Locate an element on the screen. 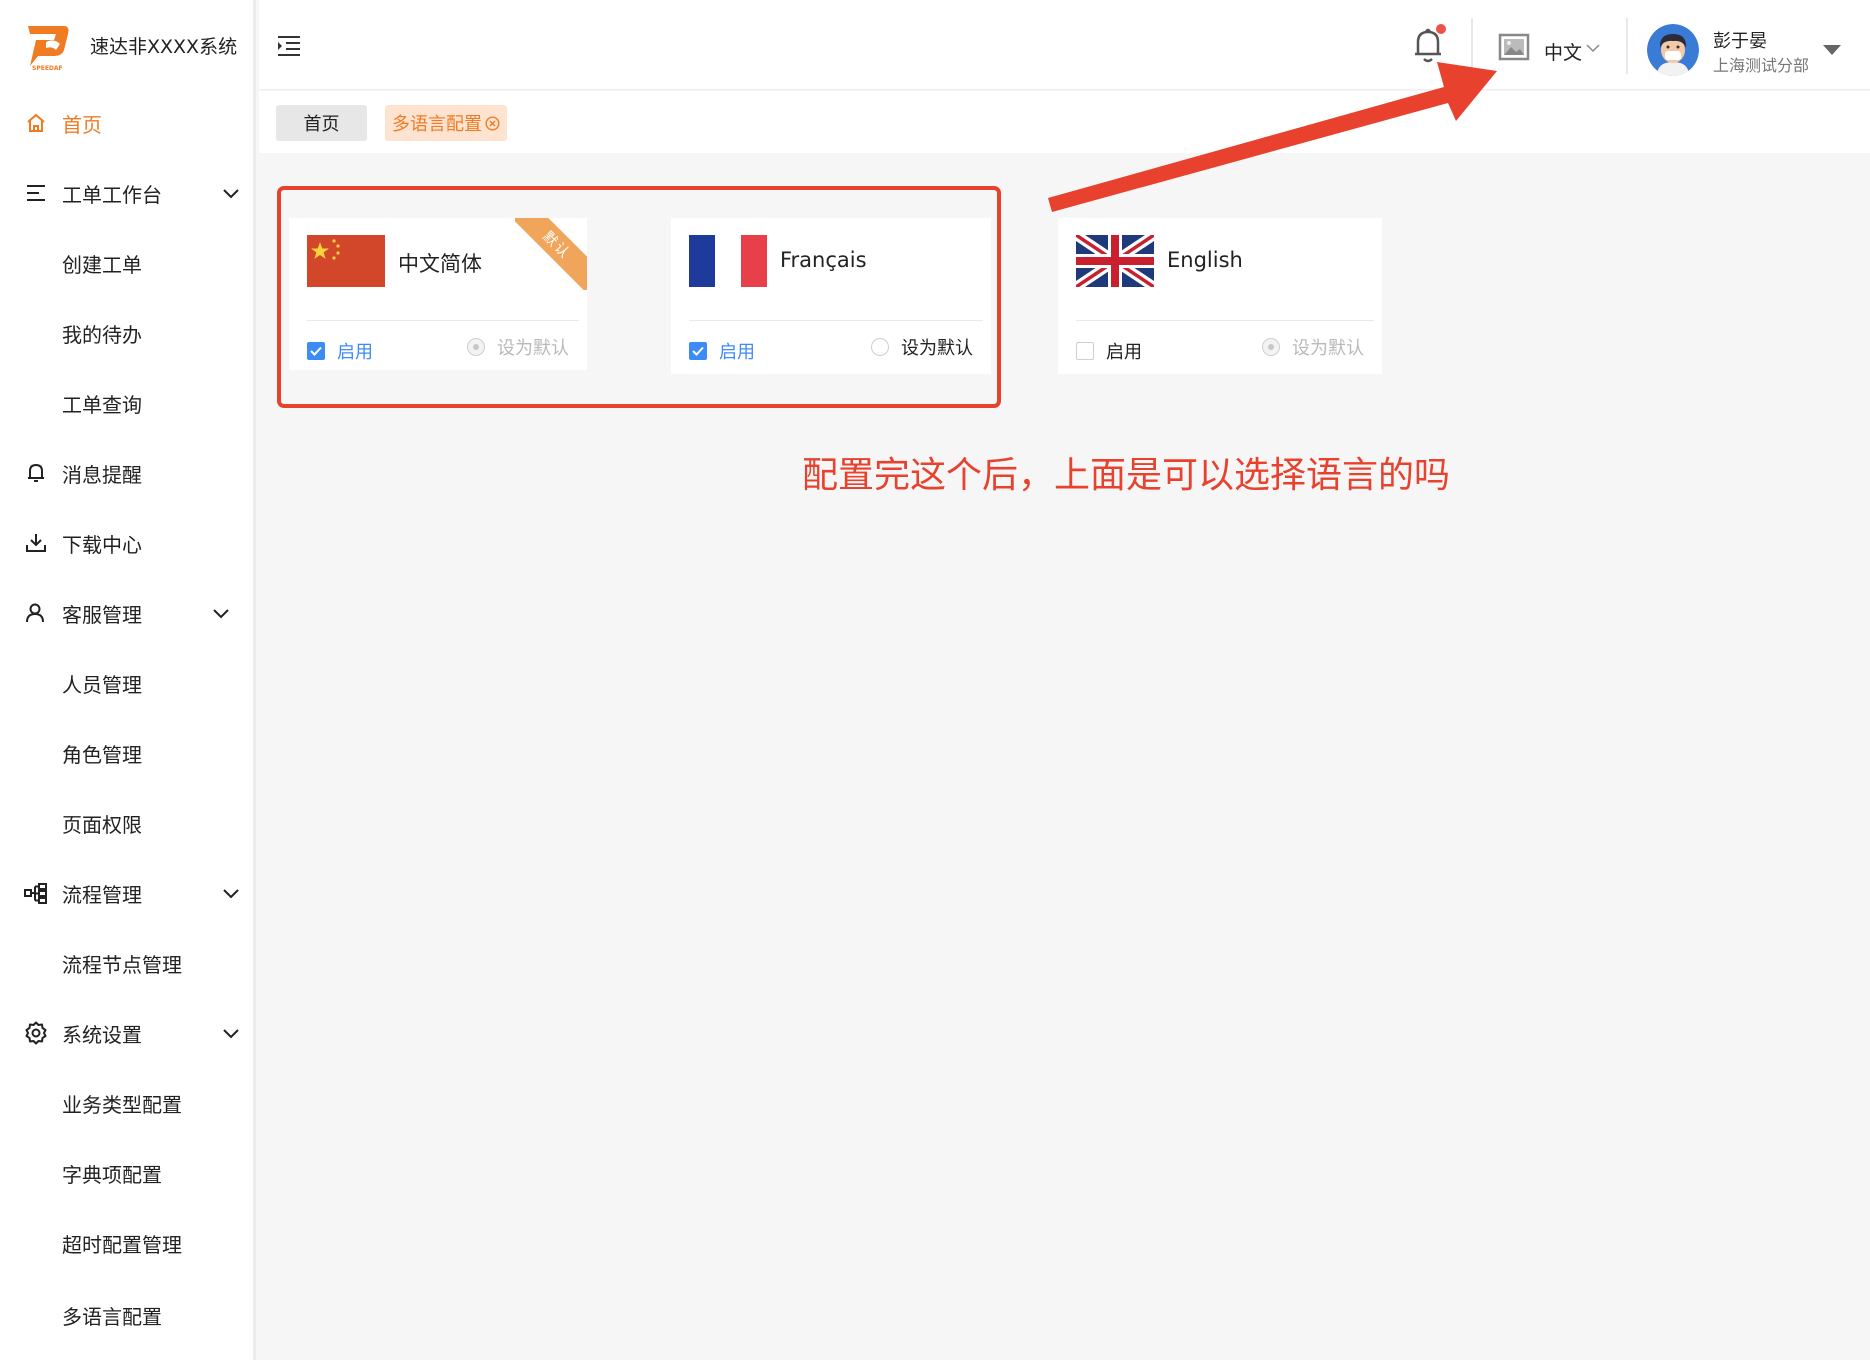  download-icon is located at coordinates (36, 543).